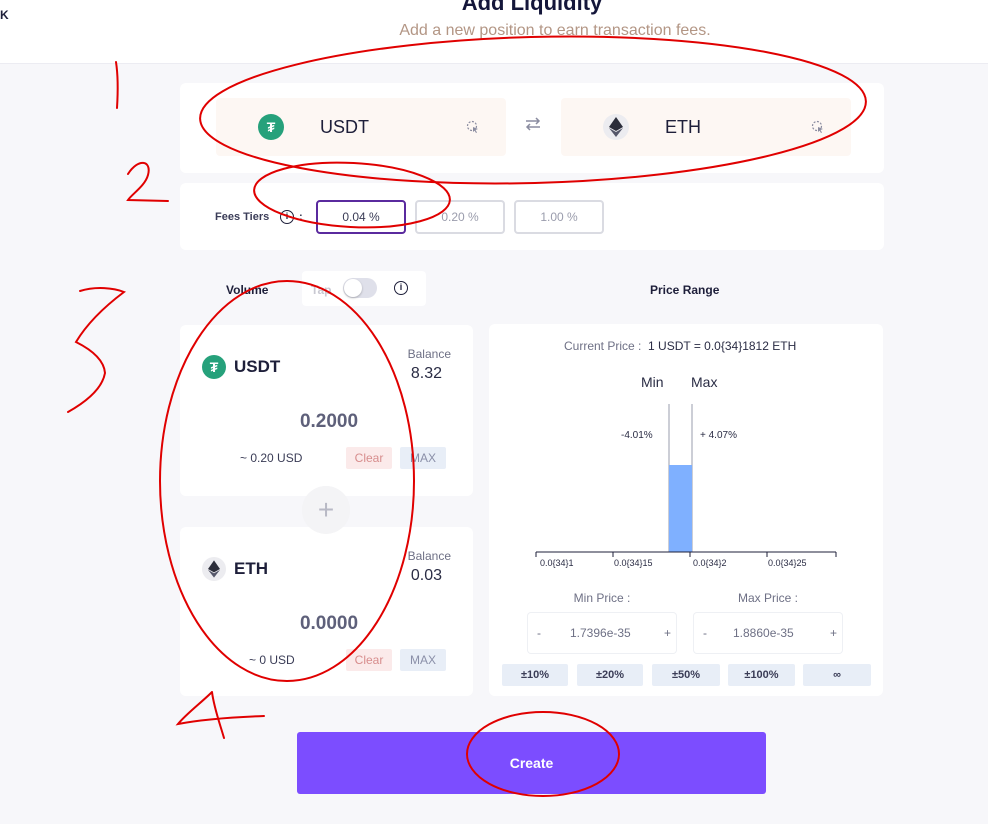 This screenshot has width=988, height=824. I want to click on max-price-stepper: - 1.8860e-35 +, so click(768, 633).